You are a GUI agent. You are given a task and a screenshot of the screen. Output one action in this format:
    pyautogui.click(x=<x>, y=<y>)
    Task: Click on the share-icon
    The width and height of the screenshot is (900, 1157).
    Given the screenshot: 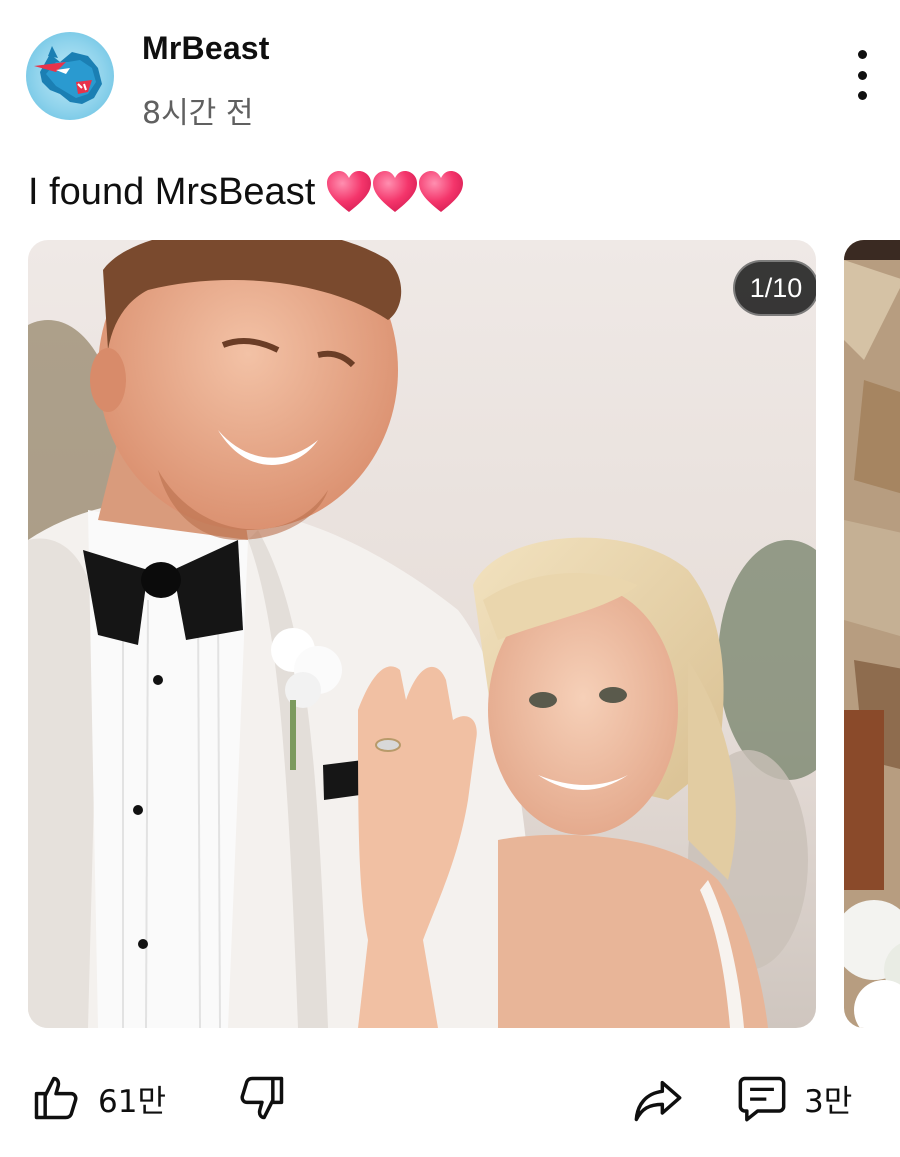 What is the action you would take?
    pyautogui.click(x=658, y=1101)
    